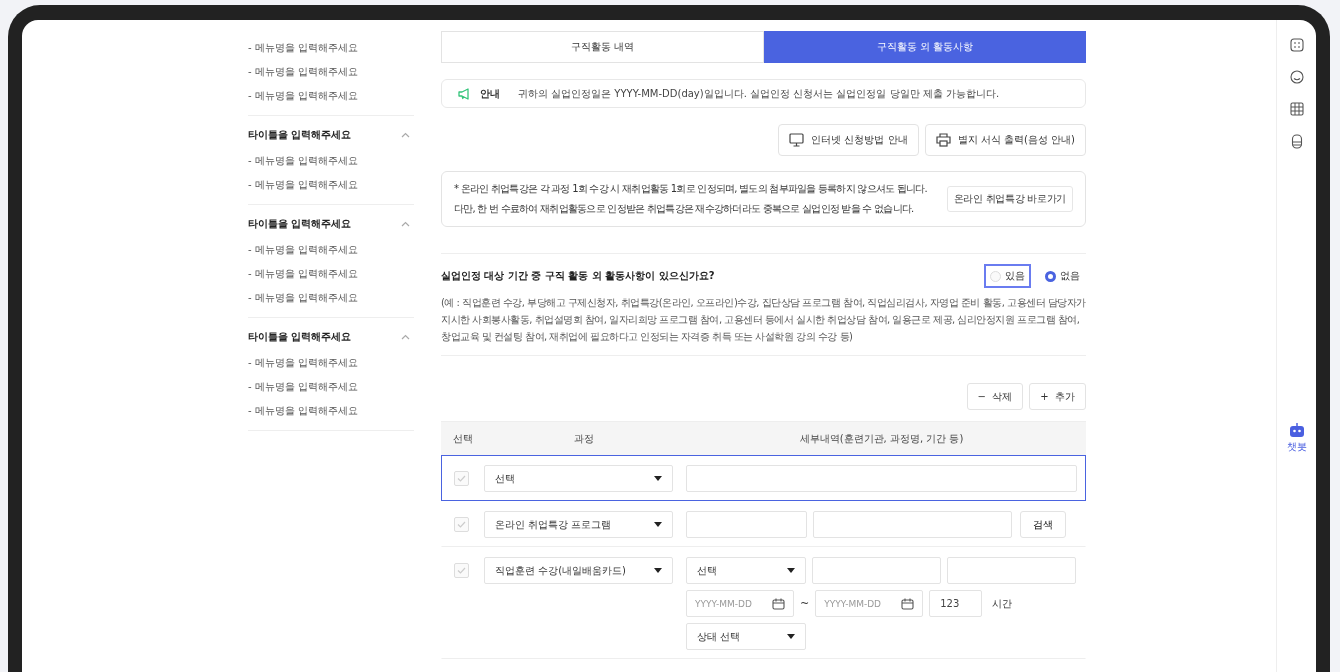 This screenshot has width=1340, height=672. What do you see at coordinates (956, 603) in the screenshot?
I see `hours-field: 123` at bounding box center [956, 603].